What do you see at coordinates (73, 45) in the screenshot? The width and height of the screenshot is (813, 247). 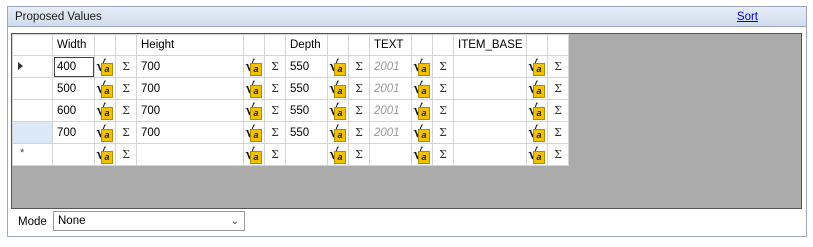 I see `column-header-width: Width` at bounding box center [73, 45].